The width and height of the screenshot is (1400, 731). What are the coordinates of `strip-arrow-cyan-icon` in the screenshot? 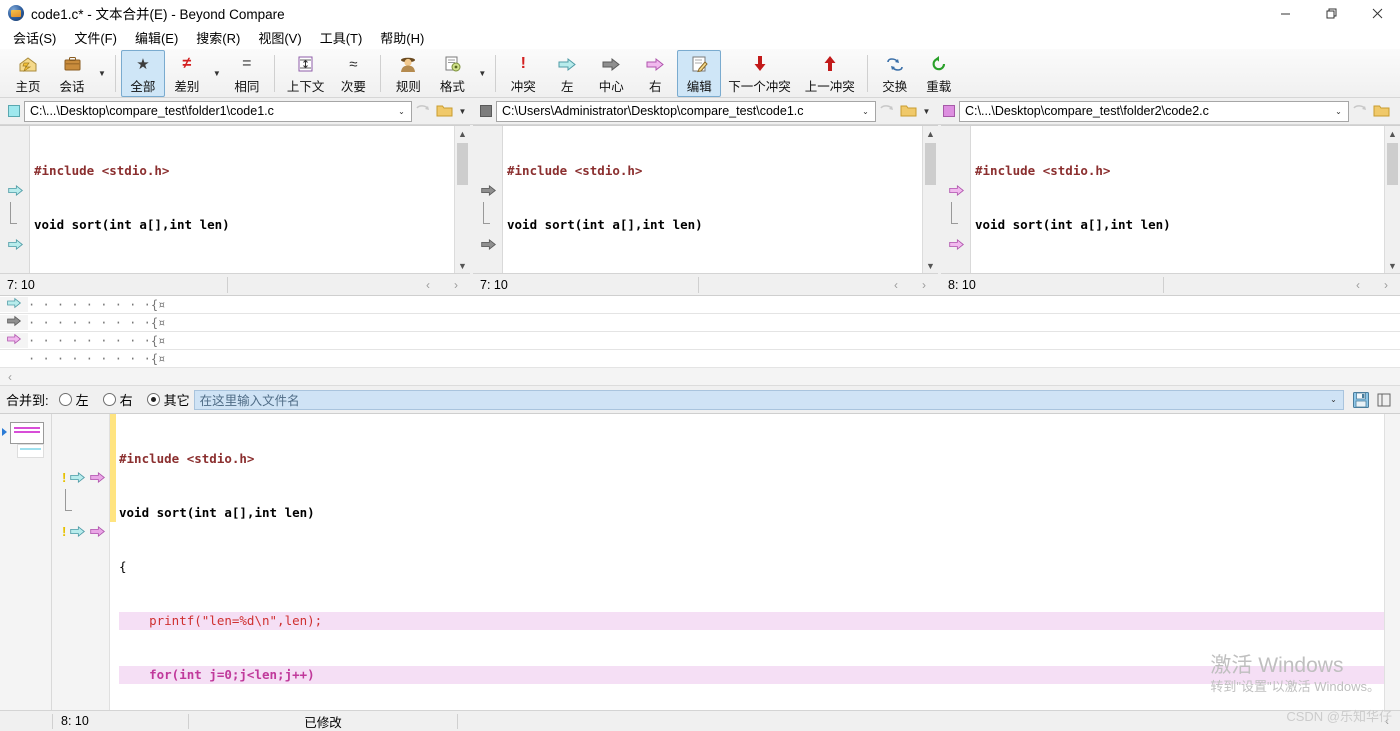 It's located at (14, 304).